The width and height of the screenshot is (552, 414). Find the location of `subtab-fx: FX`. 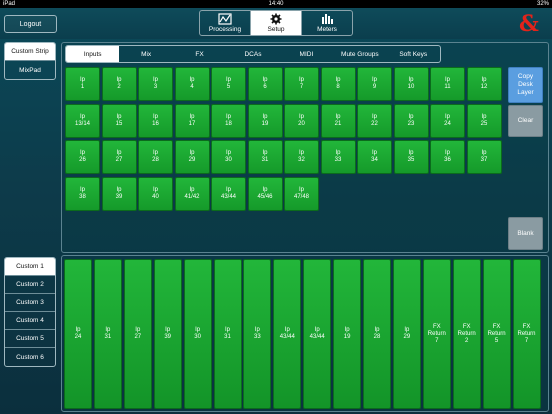

subtab-fx: FX is located at coordinates (199, 54).